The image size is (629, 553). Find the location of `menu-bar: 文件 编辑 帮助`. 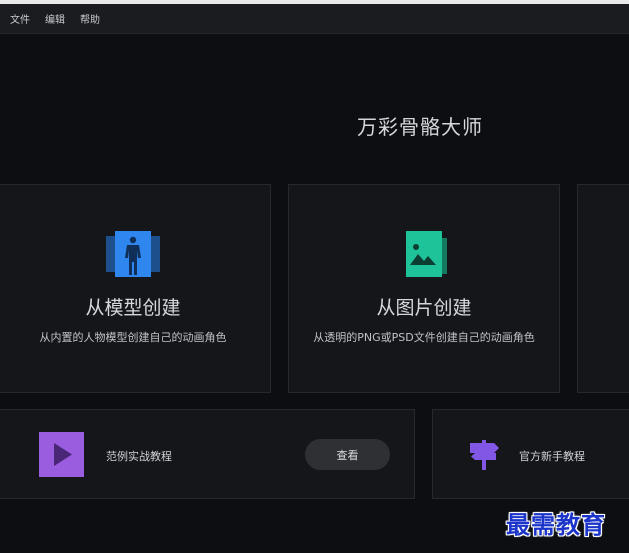

menu-bar: 文件 编辑 帮助 is located at coordinates (314, 19).